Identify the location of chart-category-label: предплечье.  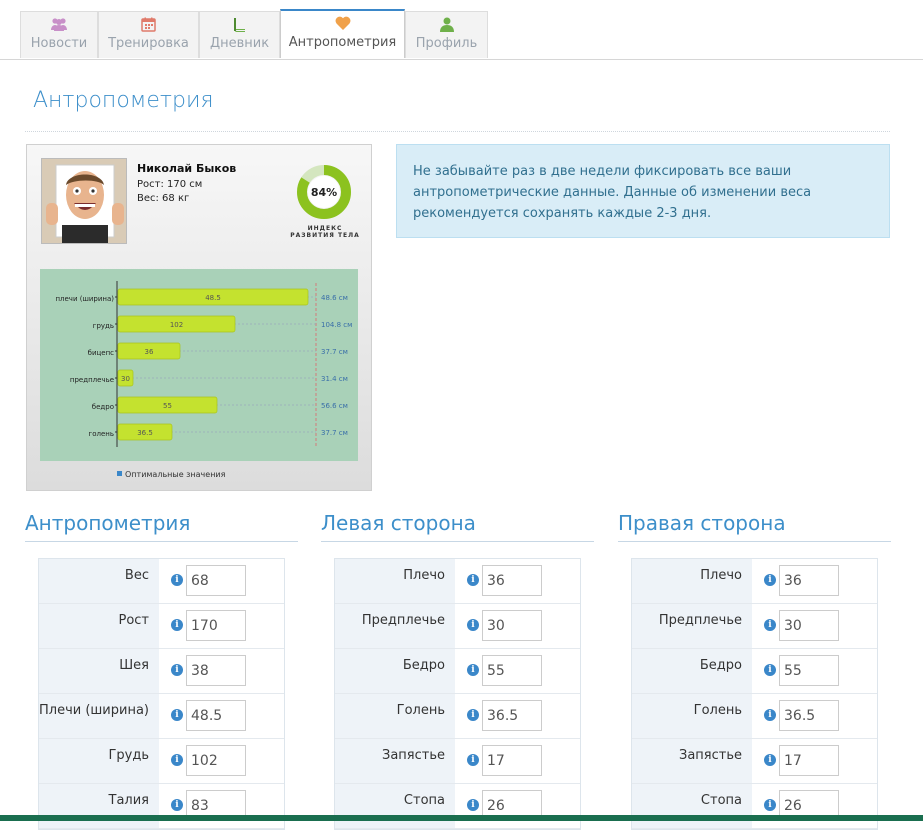
(92, 380).